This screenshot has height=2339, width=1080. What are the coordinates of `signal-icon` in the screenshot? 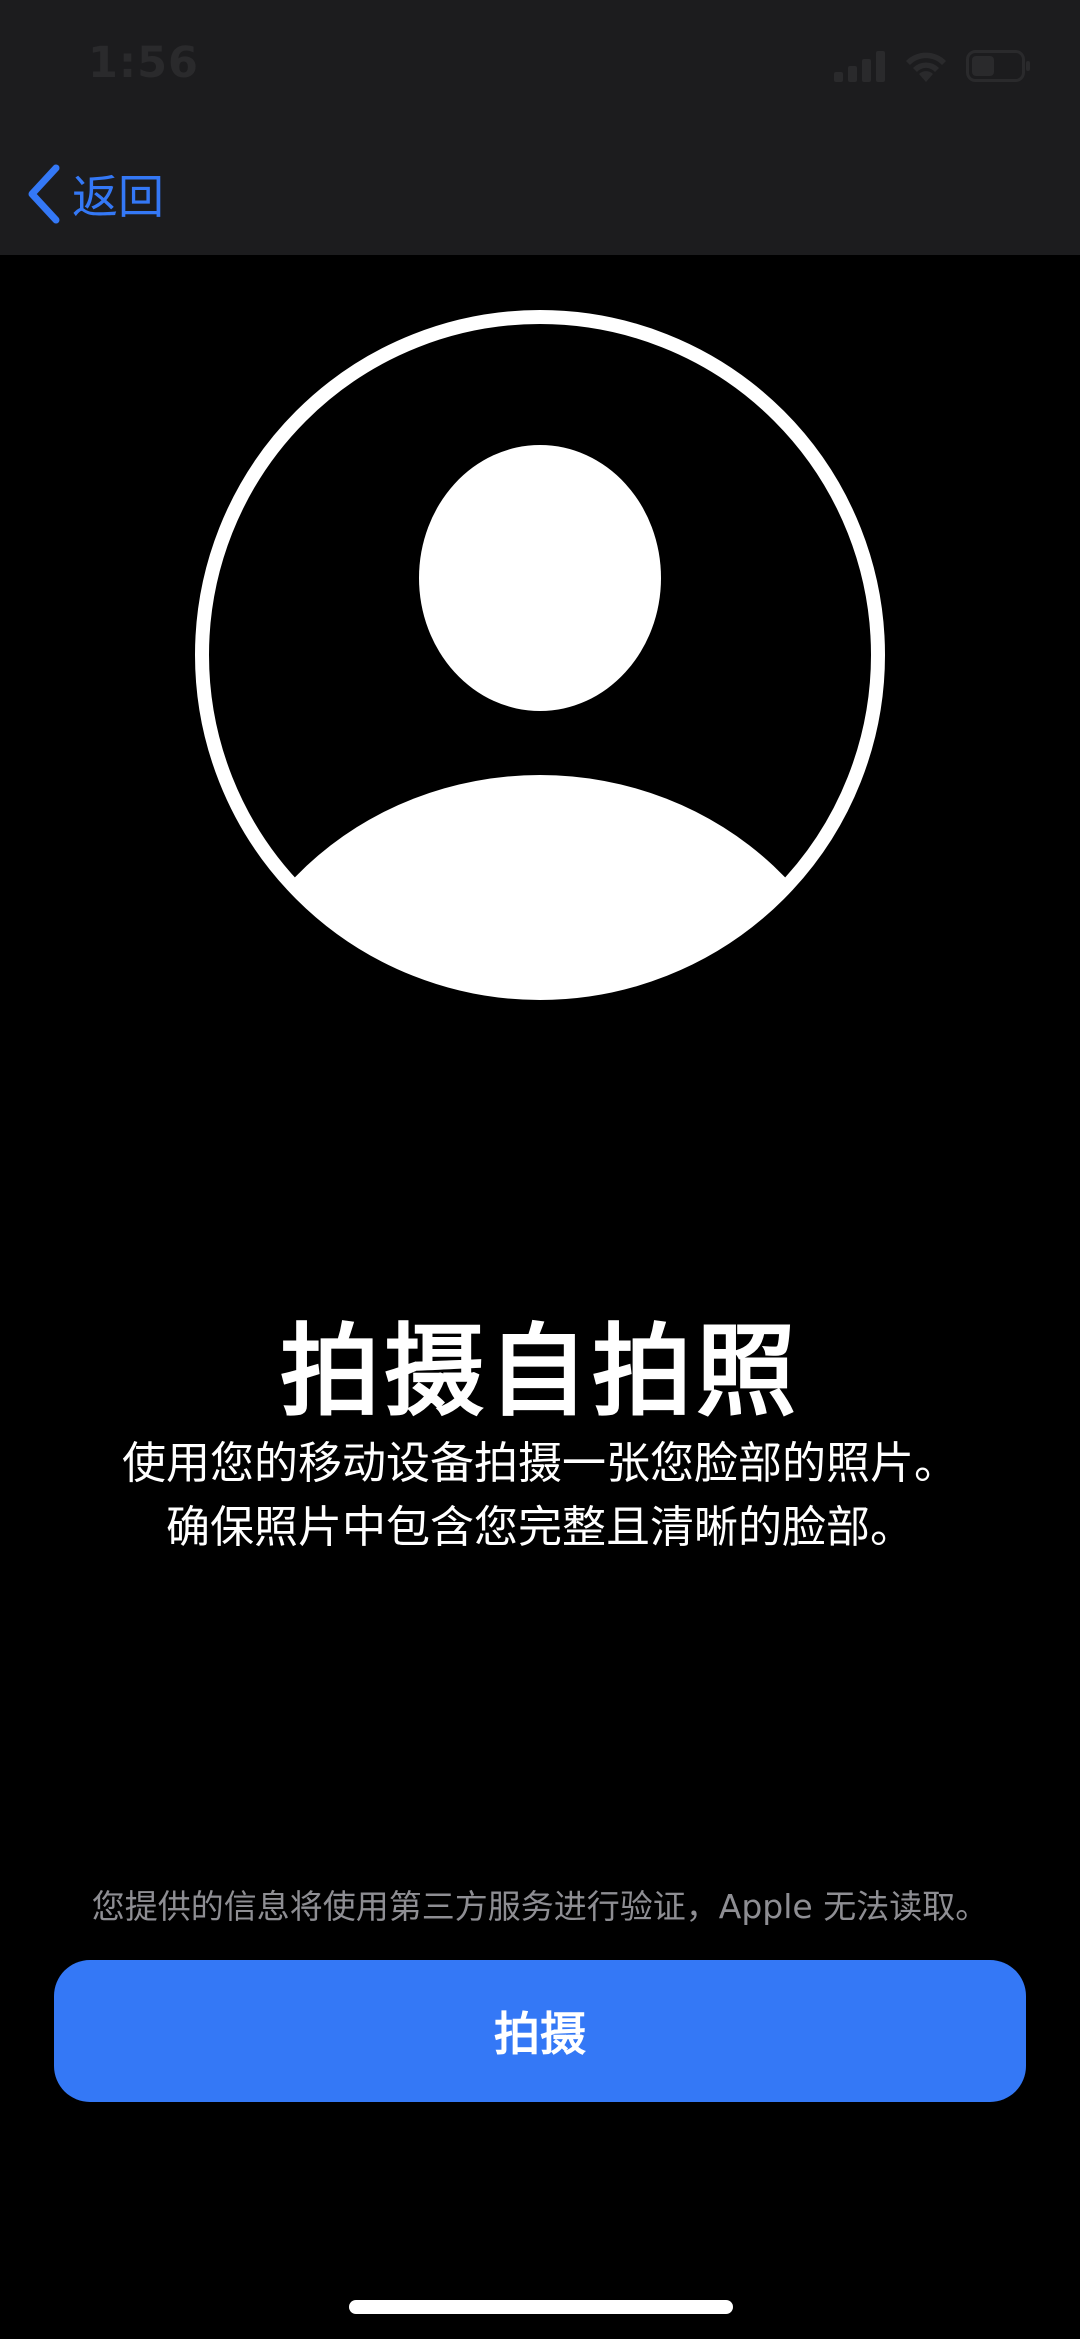 It's located at (859, 66).